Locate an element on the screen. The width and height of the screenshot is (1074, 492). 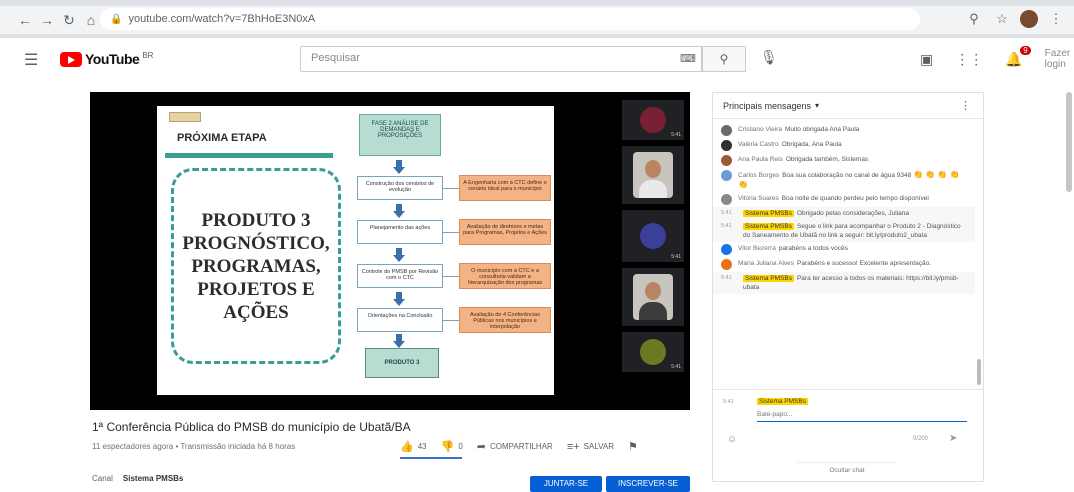
lock-icon: 🔒 is located at coordinates (116, 19).